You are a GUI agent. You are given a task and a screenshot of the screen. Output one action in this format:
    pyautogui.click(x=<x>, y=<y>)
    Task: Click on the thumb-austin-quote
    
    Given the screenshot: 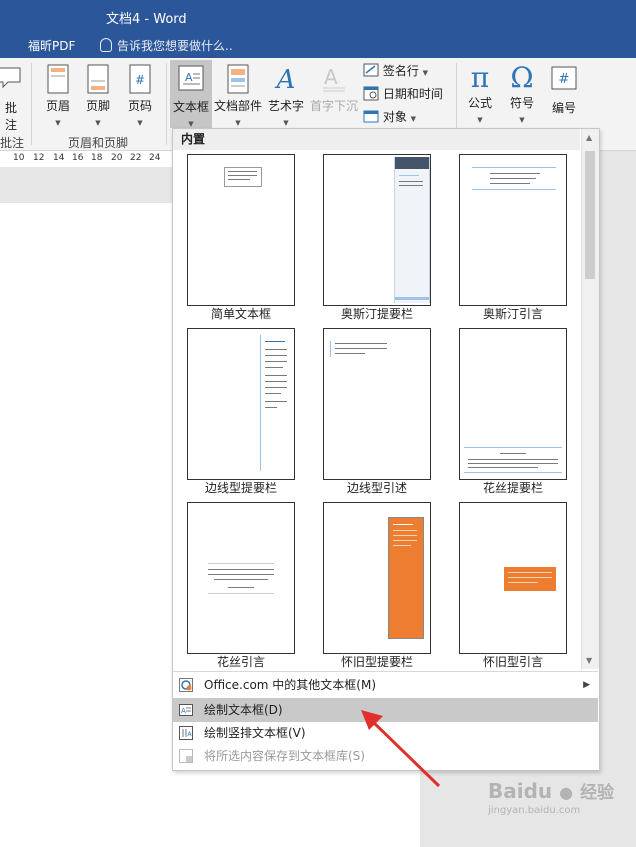 What is the action you would take?
    pyautogui.click(x=513, y=230)
    